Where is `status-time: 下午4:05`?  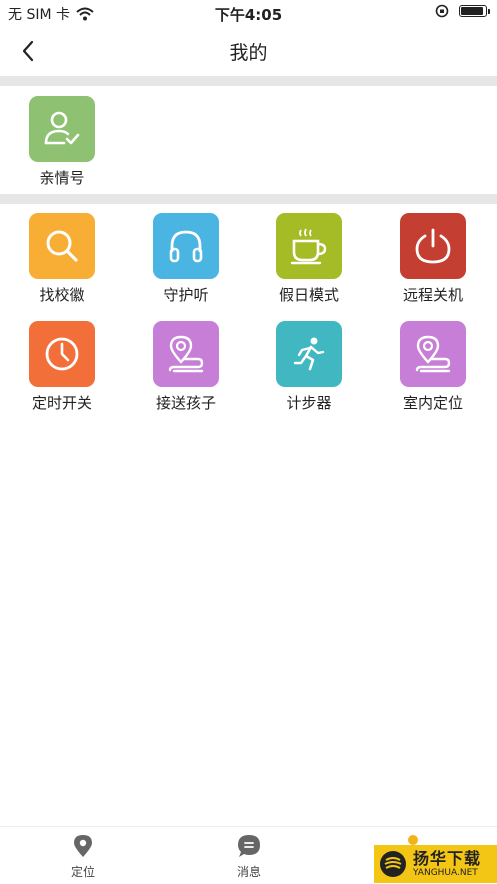
status-time: 下午4:05 is located at coordinates (248, 15).